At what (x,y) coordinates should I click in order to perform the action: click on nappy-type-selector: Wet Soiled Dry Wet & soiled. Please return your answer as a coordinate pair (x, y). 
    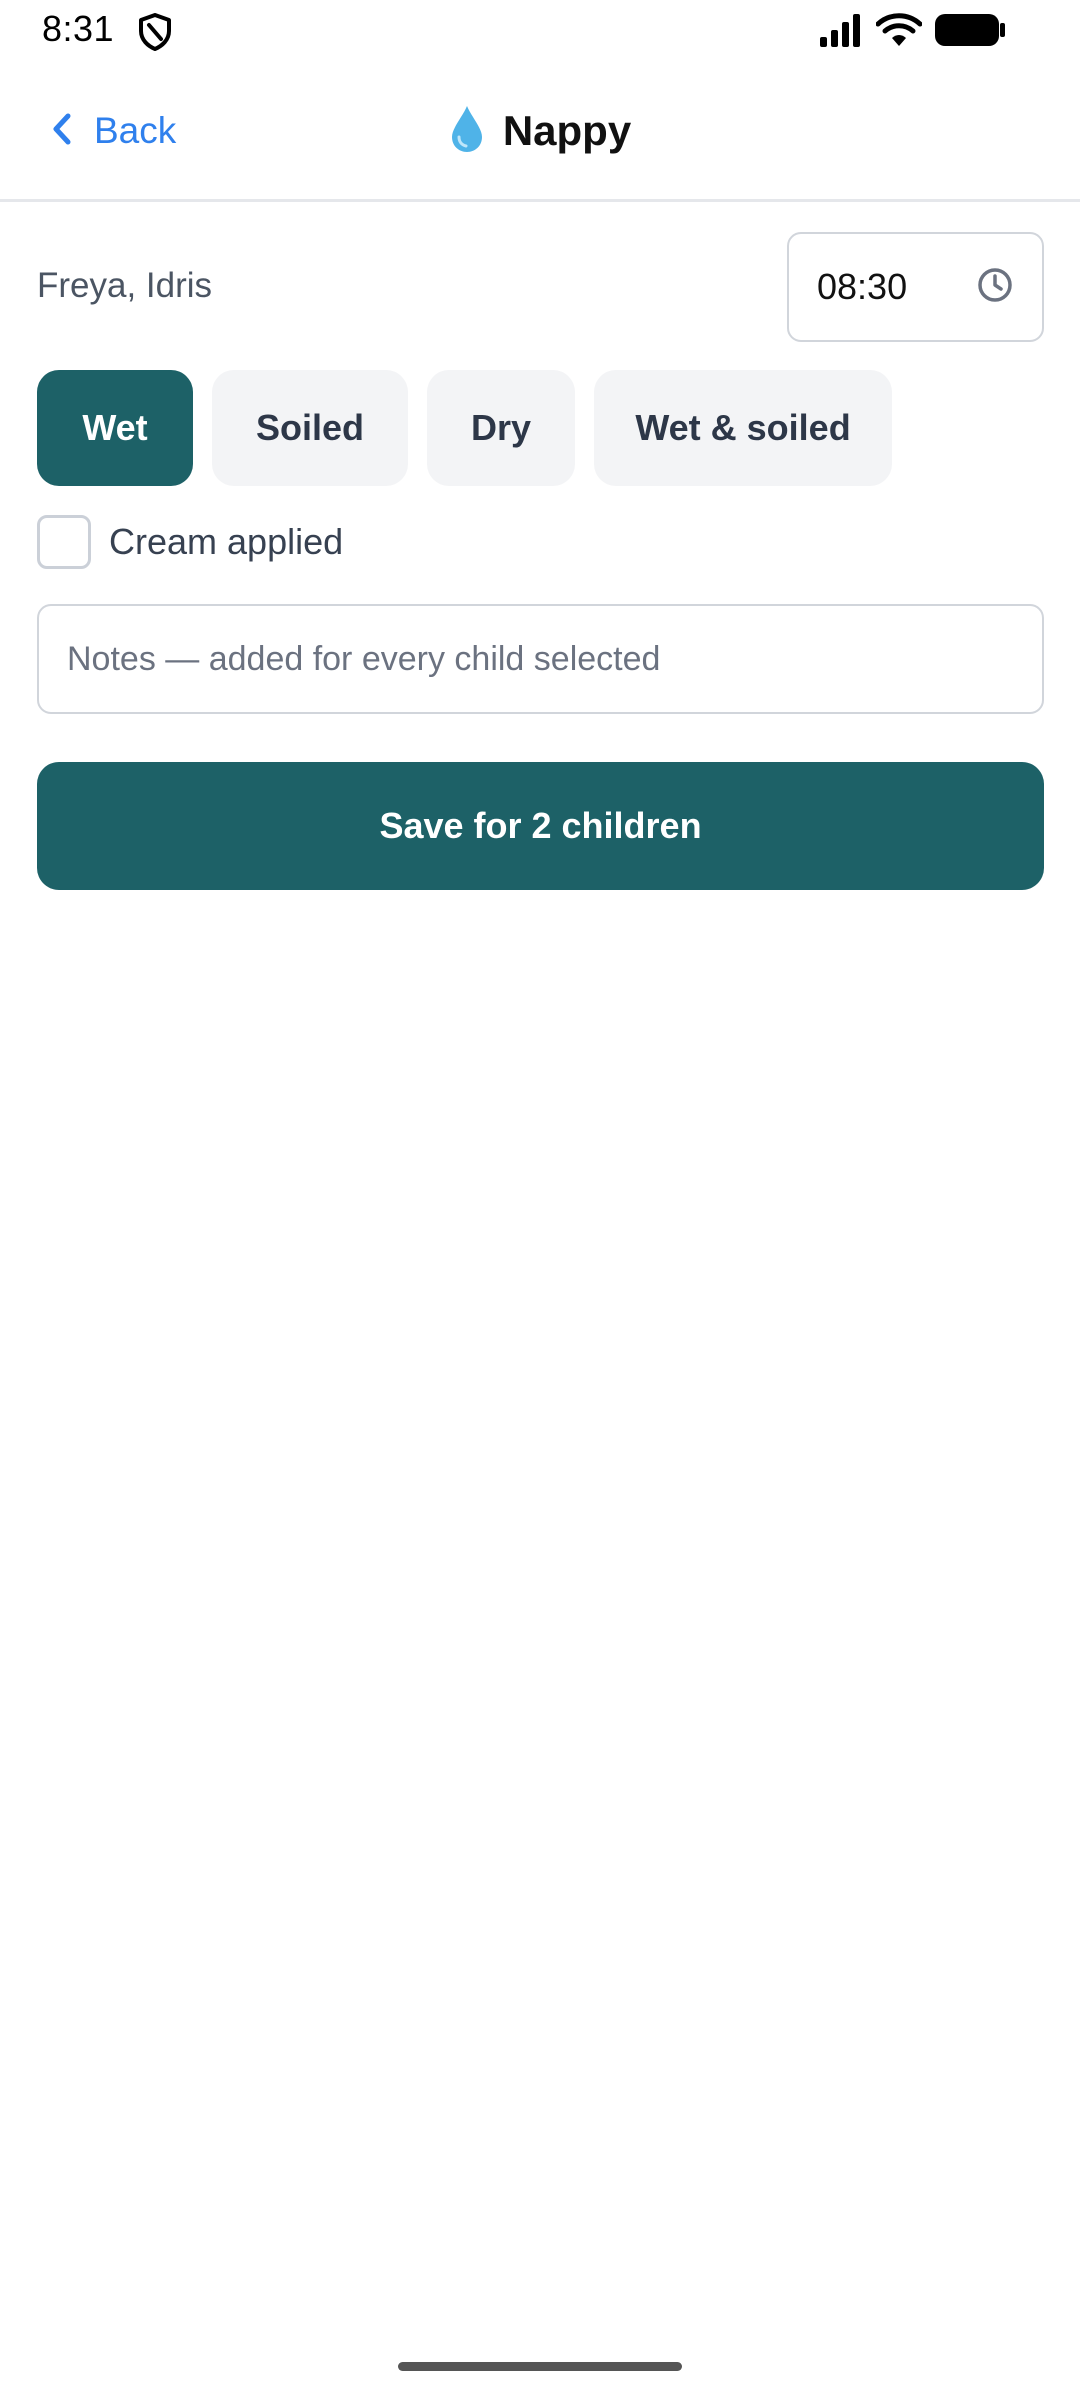
    Looking at the image, I should click on (540, 428).